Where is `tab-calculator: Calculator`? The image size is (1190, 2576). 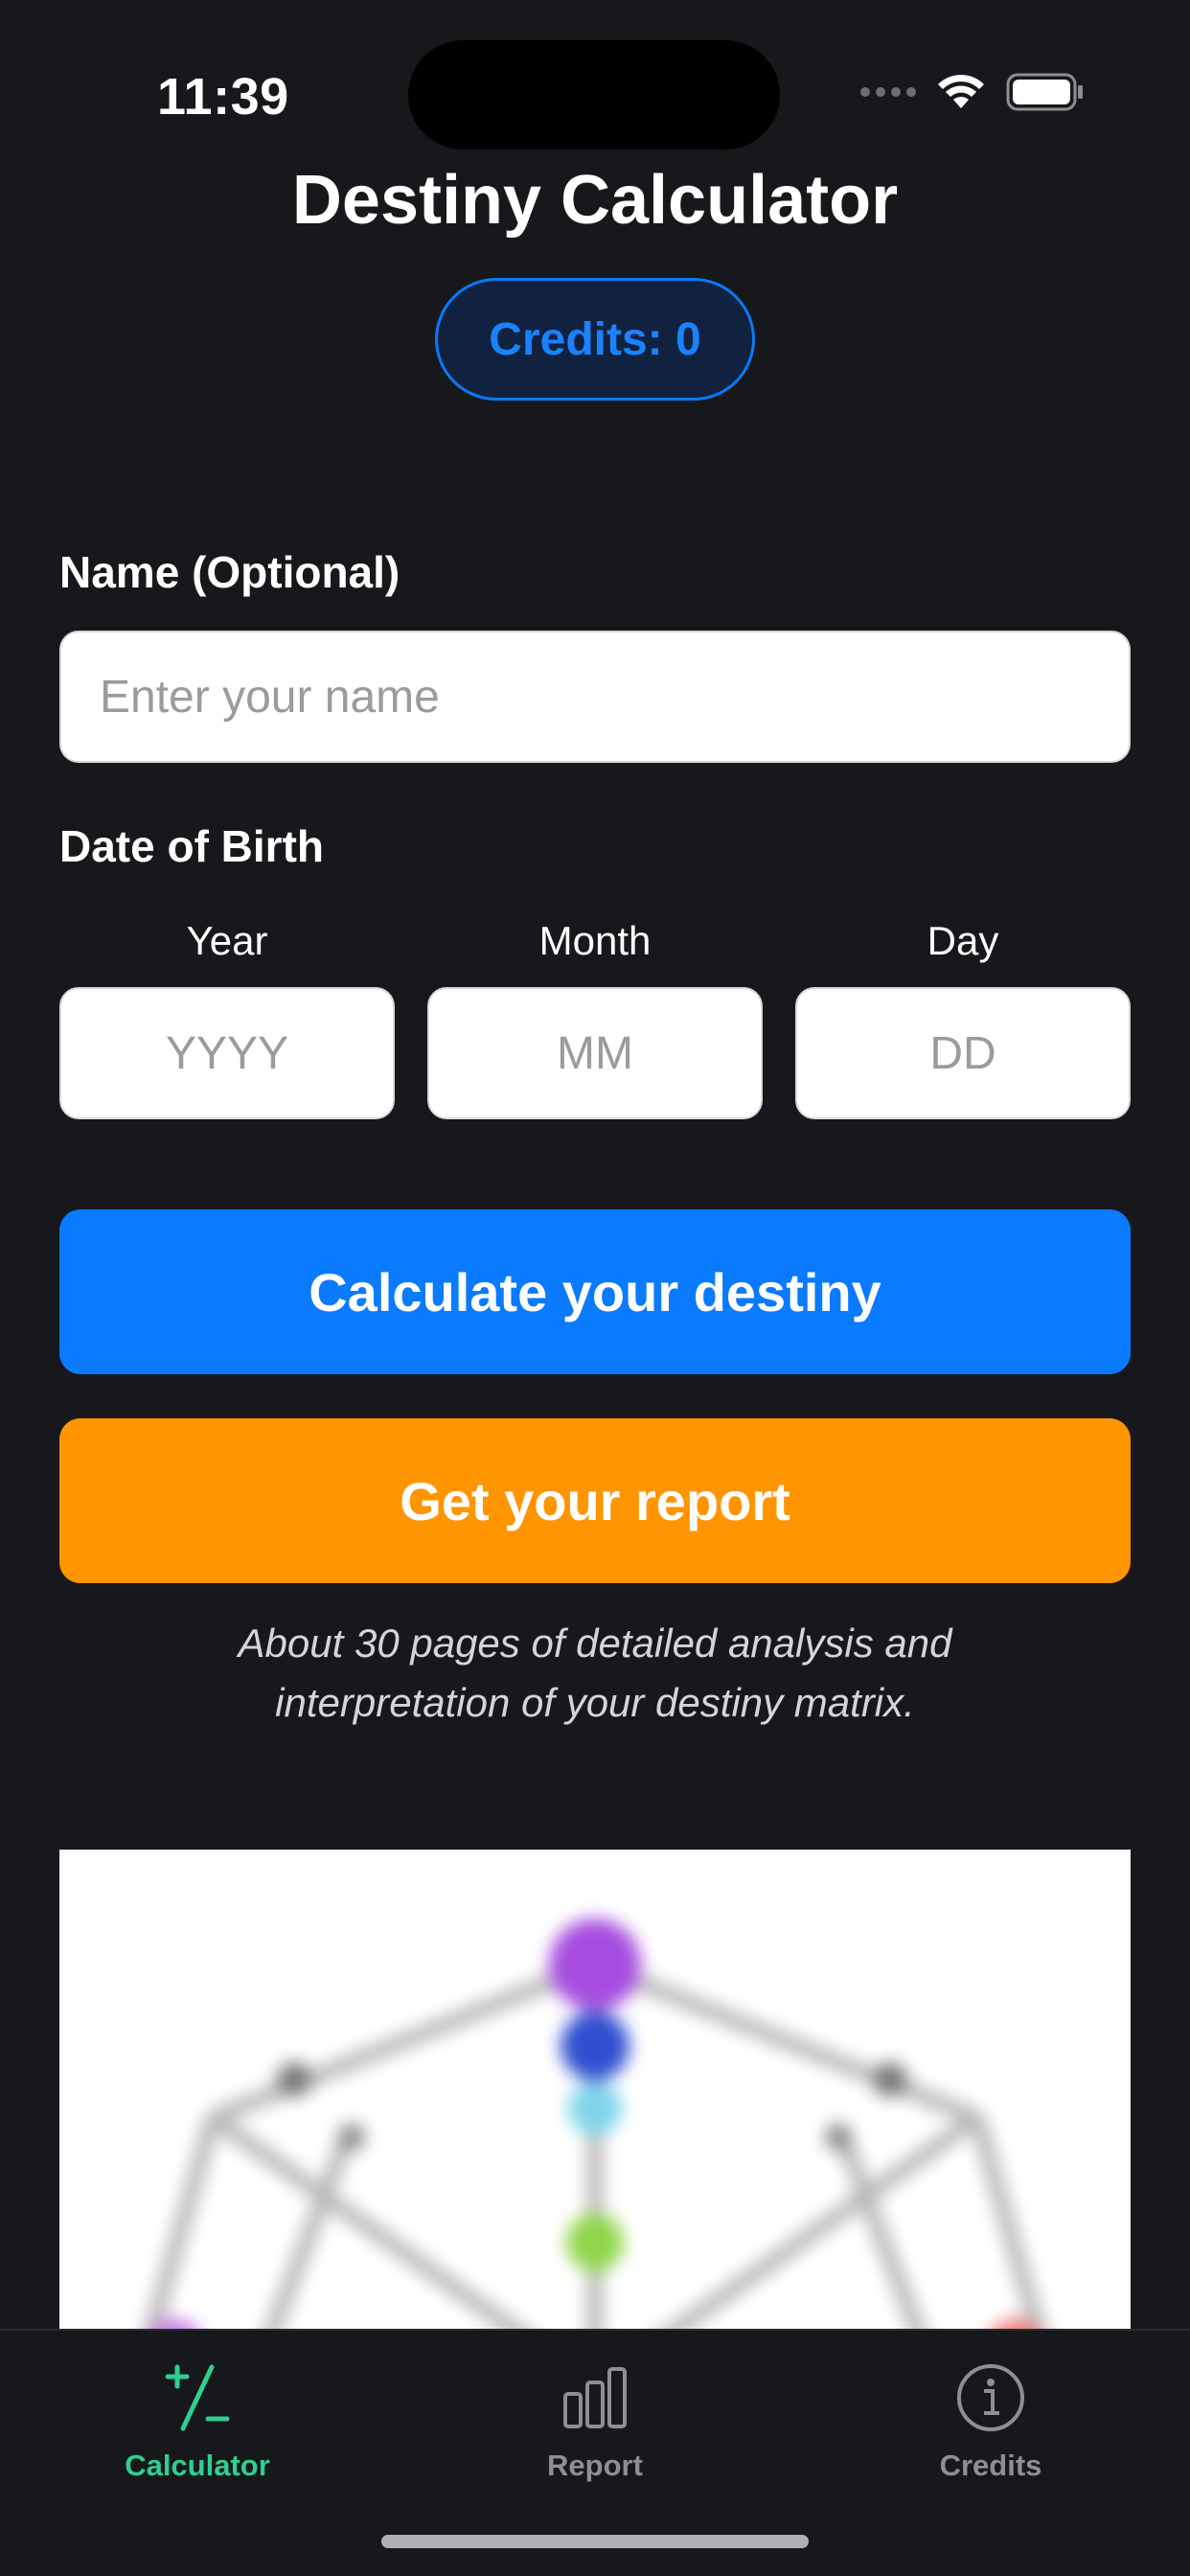
tab-calculator: Calculator is located at coordinates (198, 2421).